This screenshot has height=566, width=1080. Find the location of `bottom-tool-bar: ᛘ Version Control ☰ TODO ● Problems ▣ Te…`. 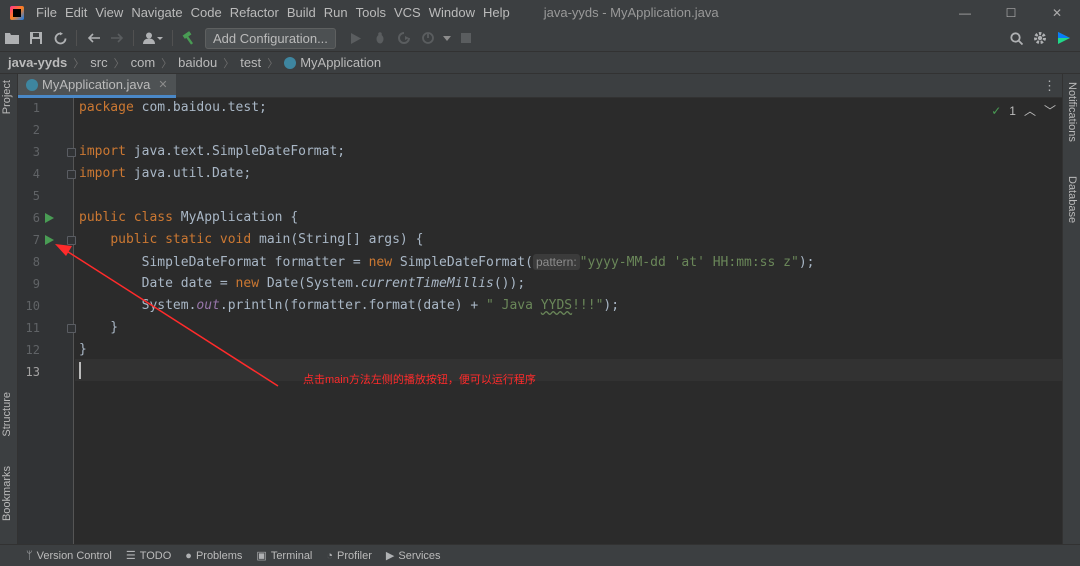

bottom-tool-bar: ᛘ Version Control ☰ TODO ● Problems ▣ Te… is located at coordinates (540, 555).